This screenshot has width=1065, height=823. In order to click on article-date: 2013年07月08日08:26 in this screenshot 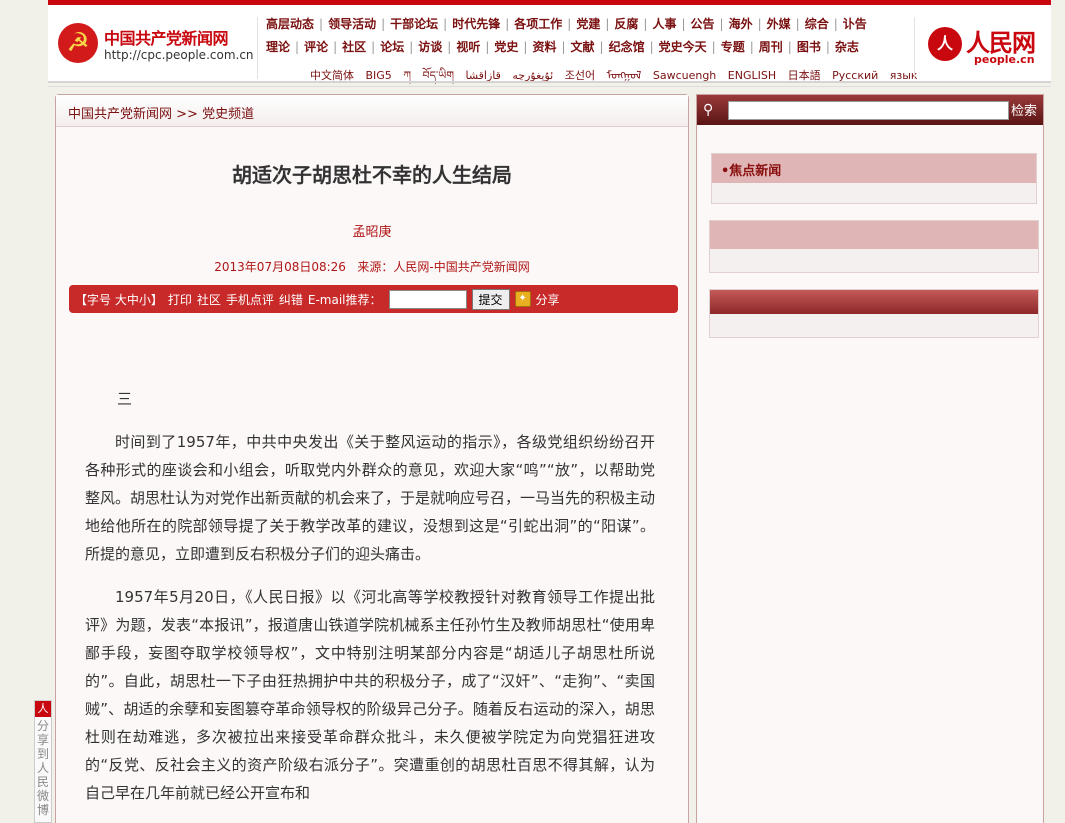, I will do `click(280, 267)`.